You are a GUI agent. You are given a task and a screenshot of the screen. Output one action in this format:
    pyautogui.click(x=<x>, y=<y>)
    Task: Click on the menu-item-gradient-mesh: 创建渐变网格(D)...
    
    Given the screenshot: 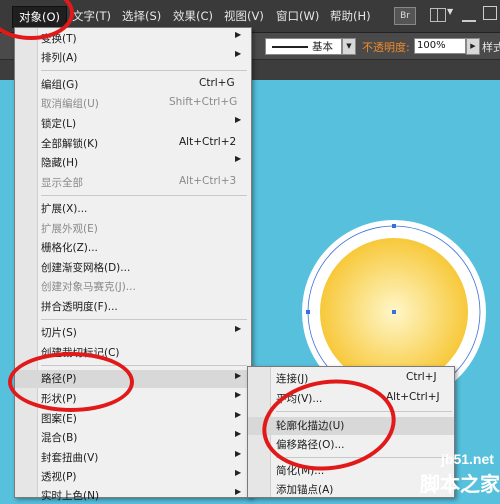 What is the action you would take?
    pyautogui.click(x=133, y=268)
    